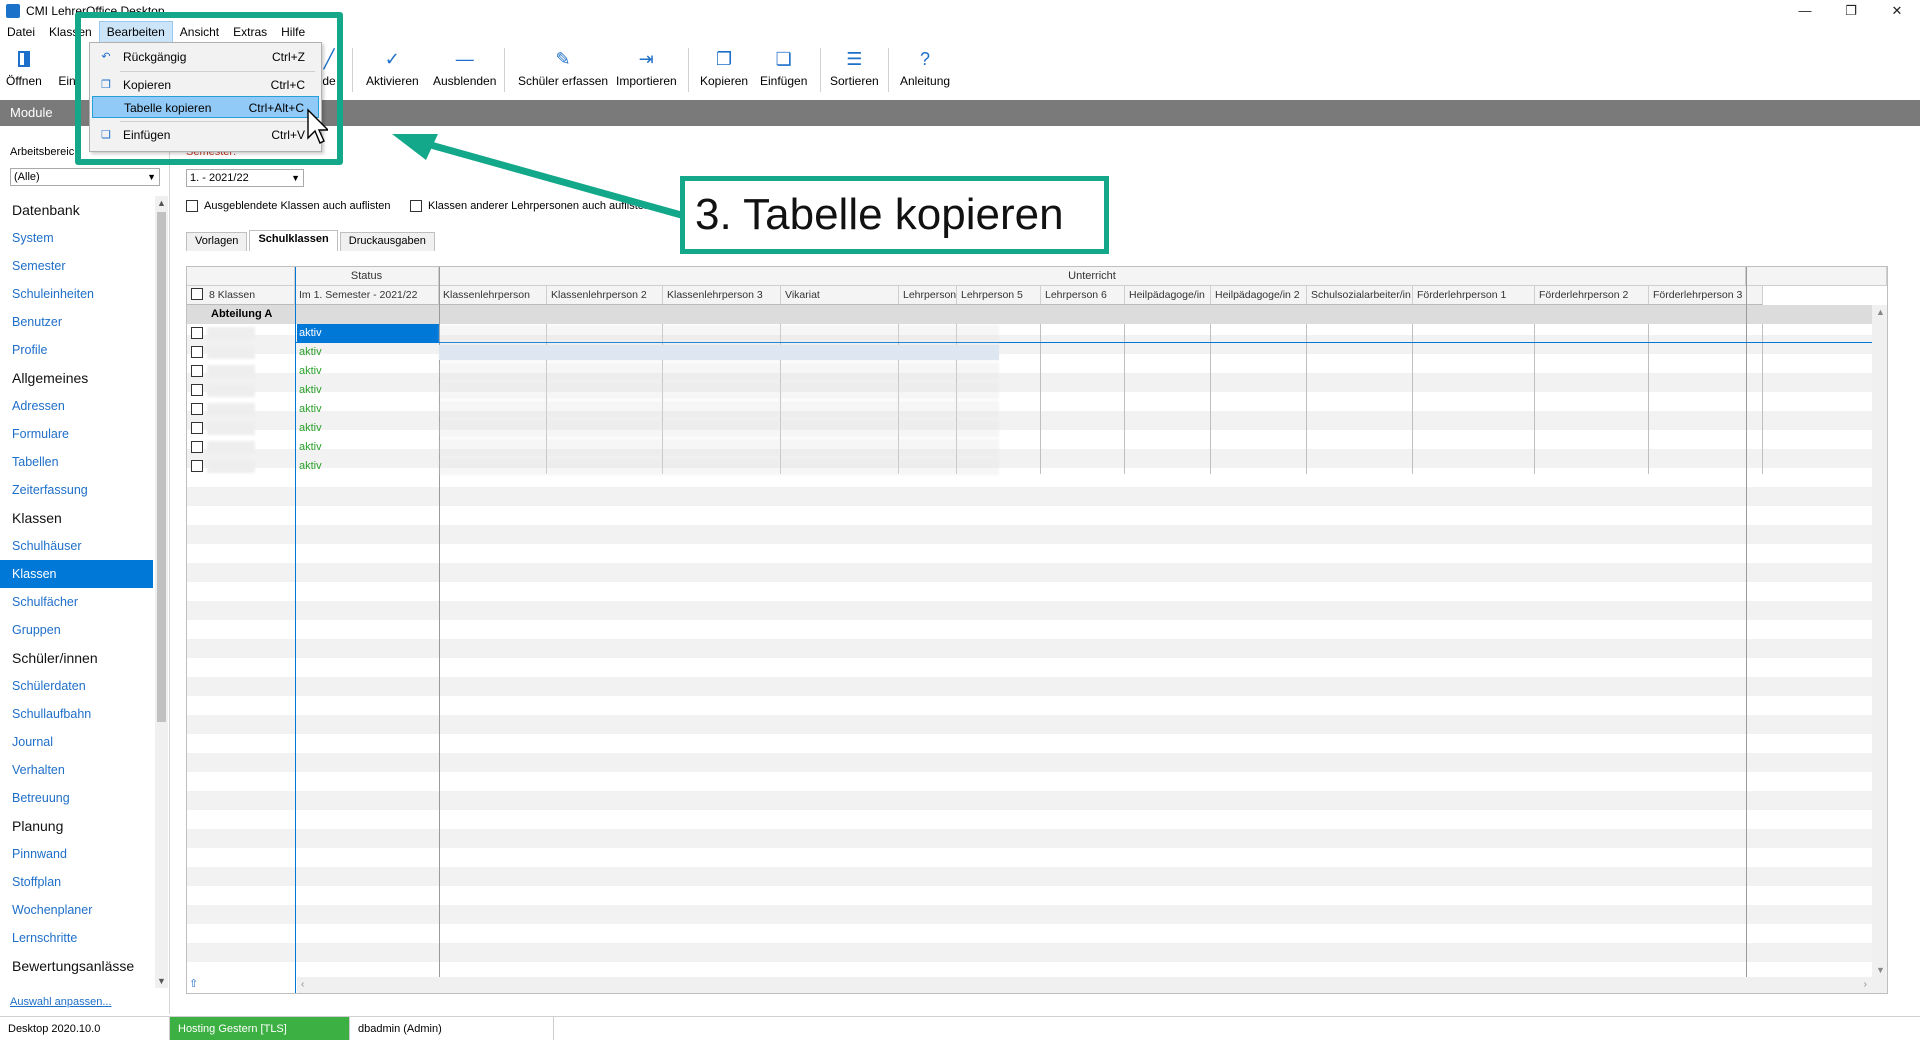 The image size is (1920, 1040). Describe the element at coordinates (76, 686) in the screenshot. I see `sidebar-item: Schülerdaten` at that location.